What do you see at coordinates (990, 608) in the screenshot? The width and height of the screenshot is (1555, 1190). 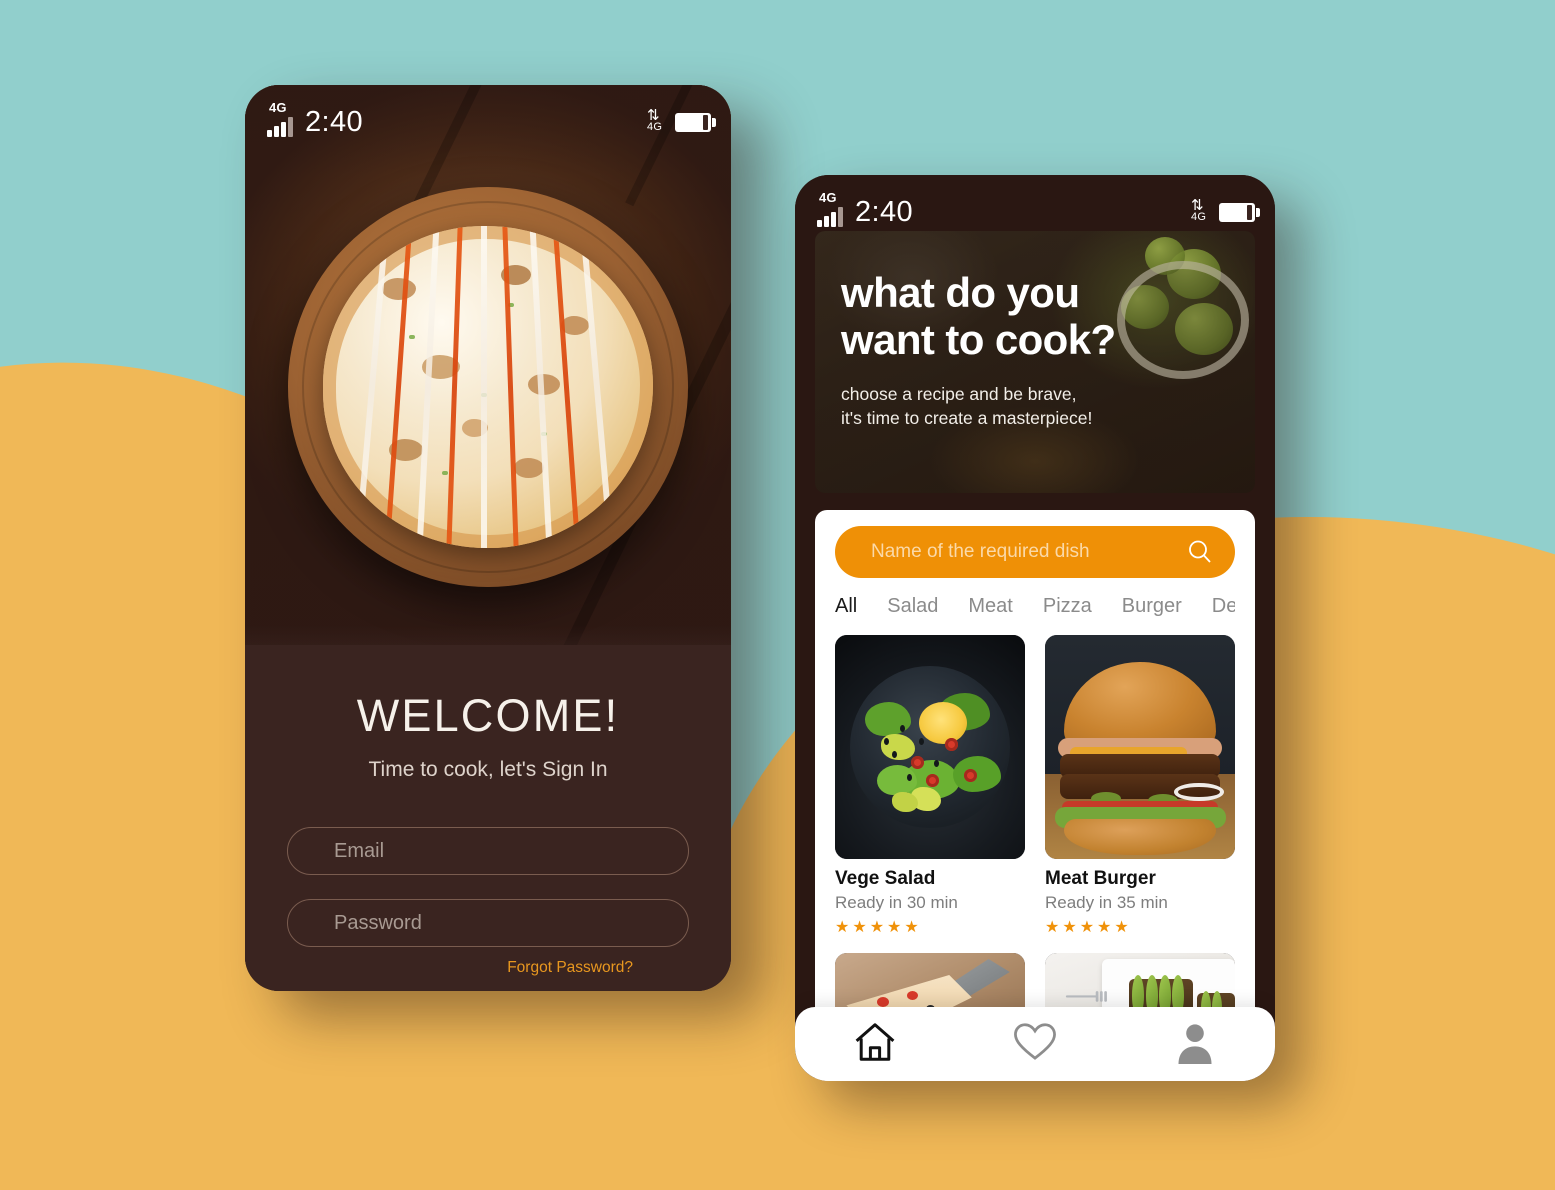 I see `tab-meat: Meat` at bounding box center [990, 608].